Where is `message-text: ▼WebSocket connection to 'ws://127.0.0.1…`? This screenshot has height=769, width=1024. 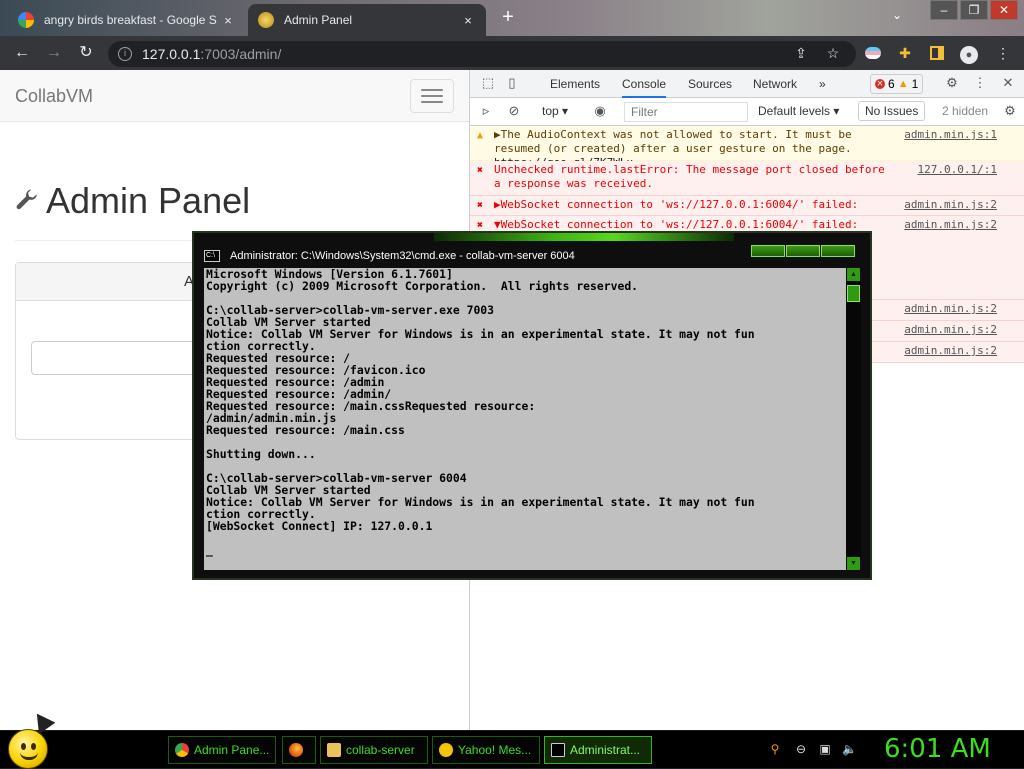
message-text: ▼WebSocket connection to 'ws://127.0.0.1… is located at coordinates (676, 224).